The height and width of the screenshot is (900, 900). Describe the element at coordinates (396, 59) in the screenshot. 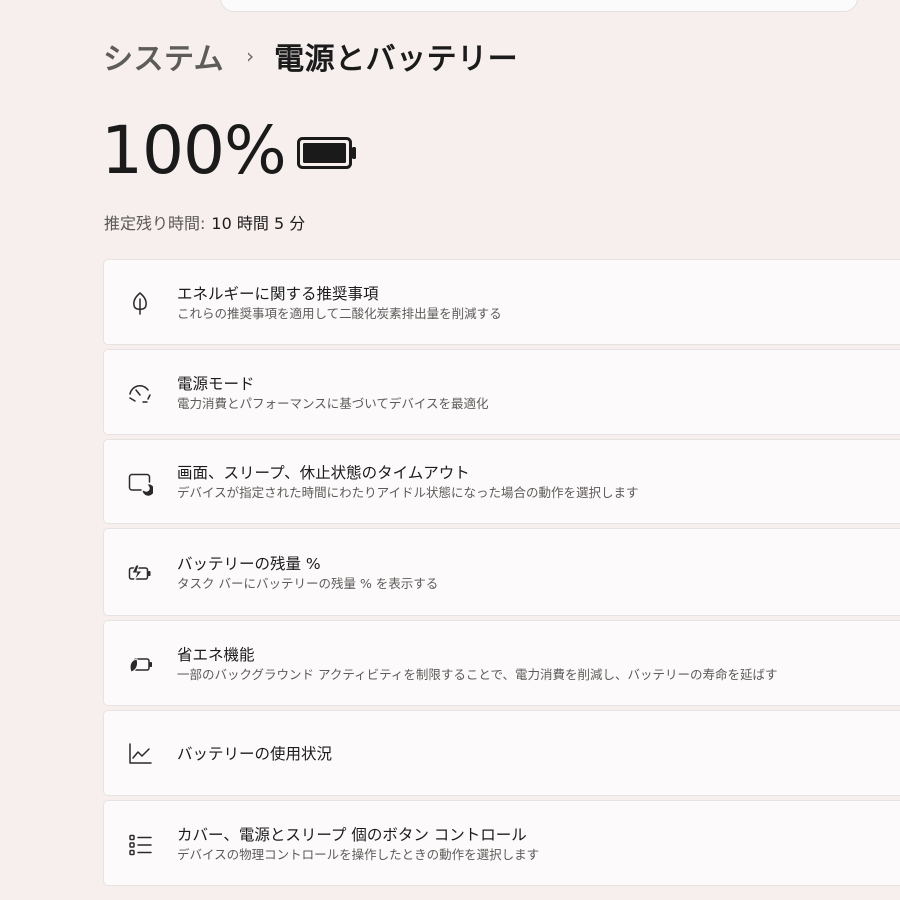

I see `page-title: 電源とバッテリー` at that location.